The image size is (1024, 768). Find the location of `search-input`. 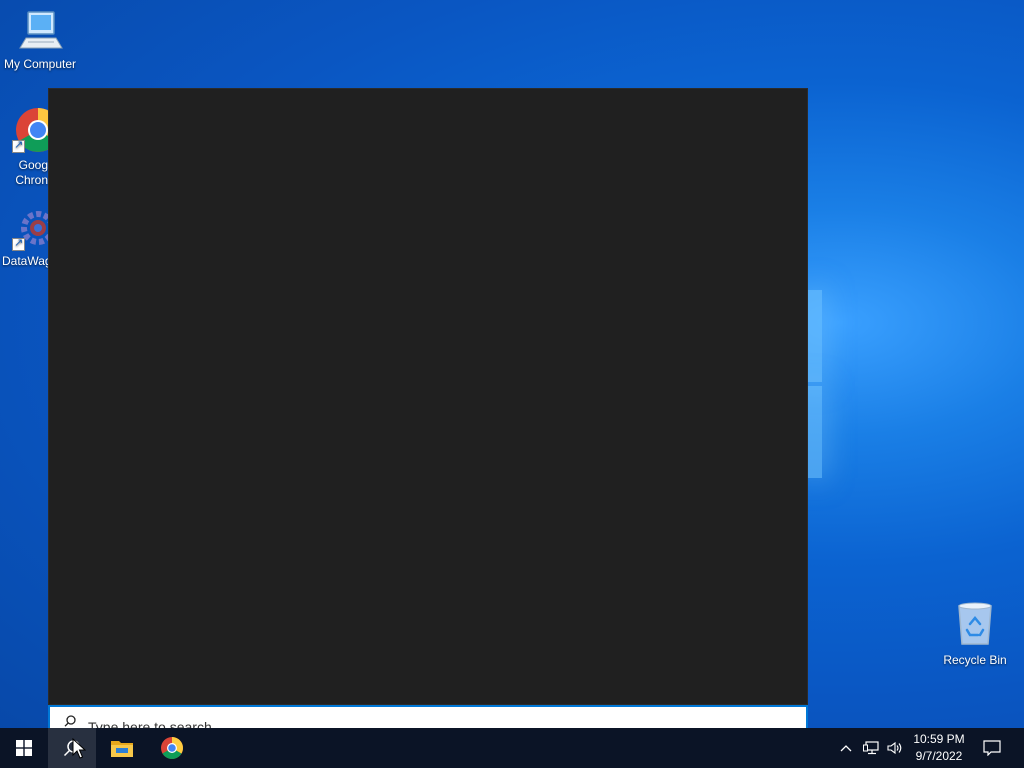

search-input is located at coordinates (388, 722).